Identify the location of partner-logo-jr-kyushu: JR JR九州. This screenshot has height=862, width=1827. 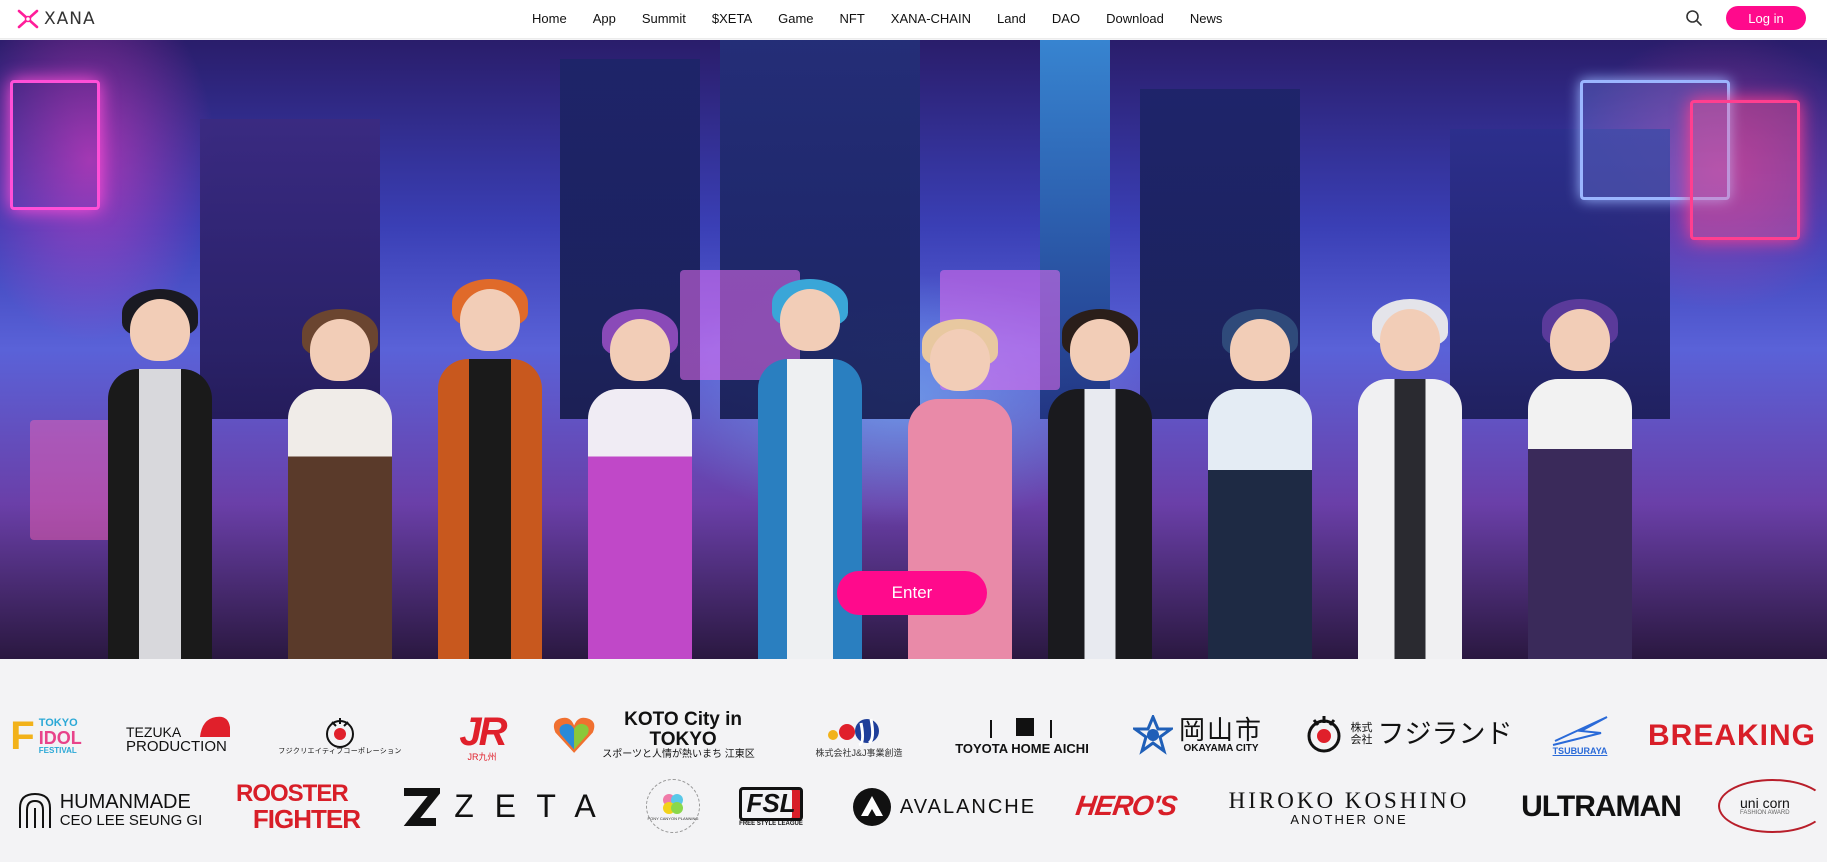
(482, 737).